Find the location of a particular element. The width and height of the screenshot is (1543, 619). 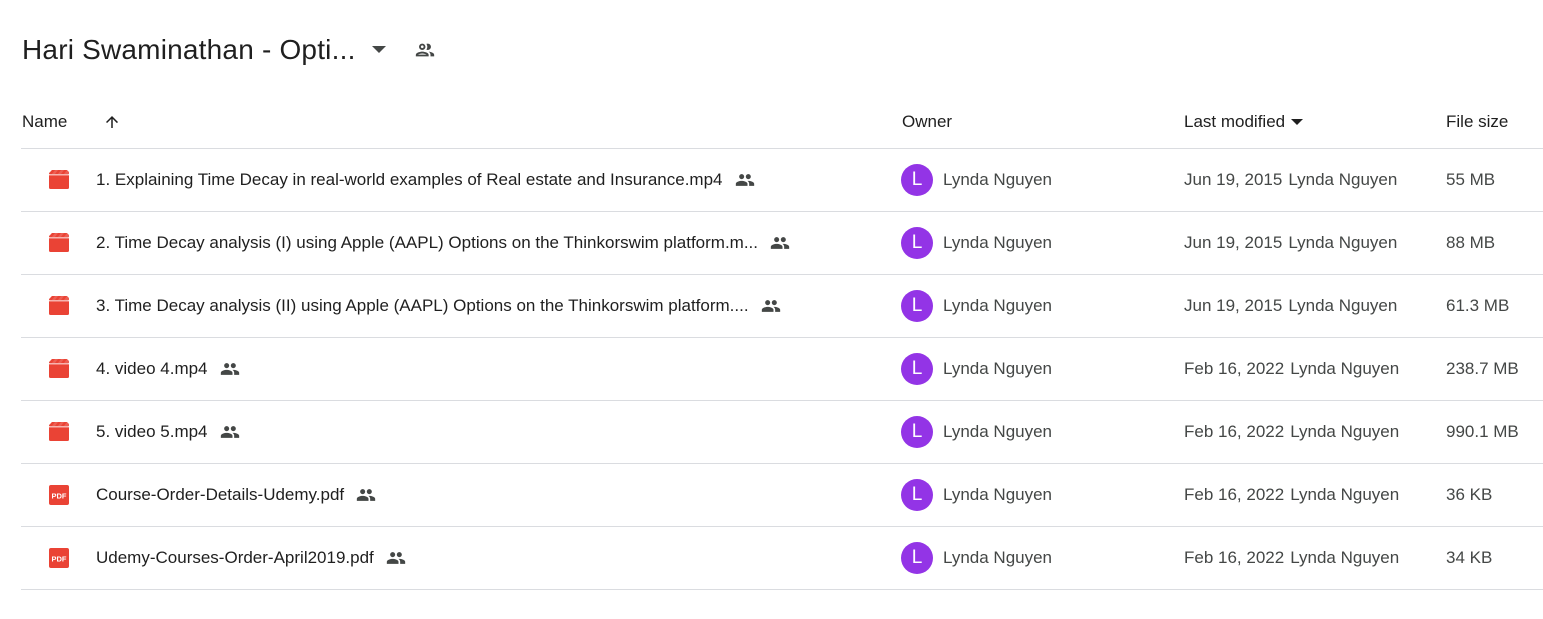

people-outline-icon is located at coordinates (424, 50).